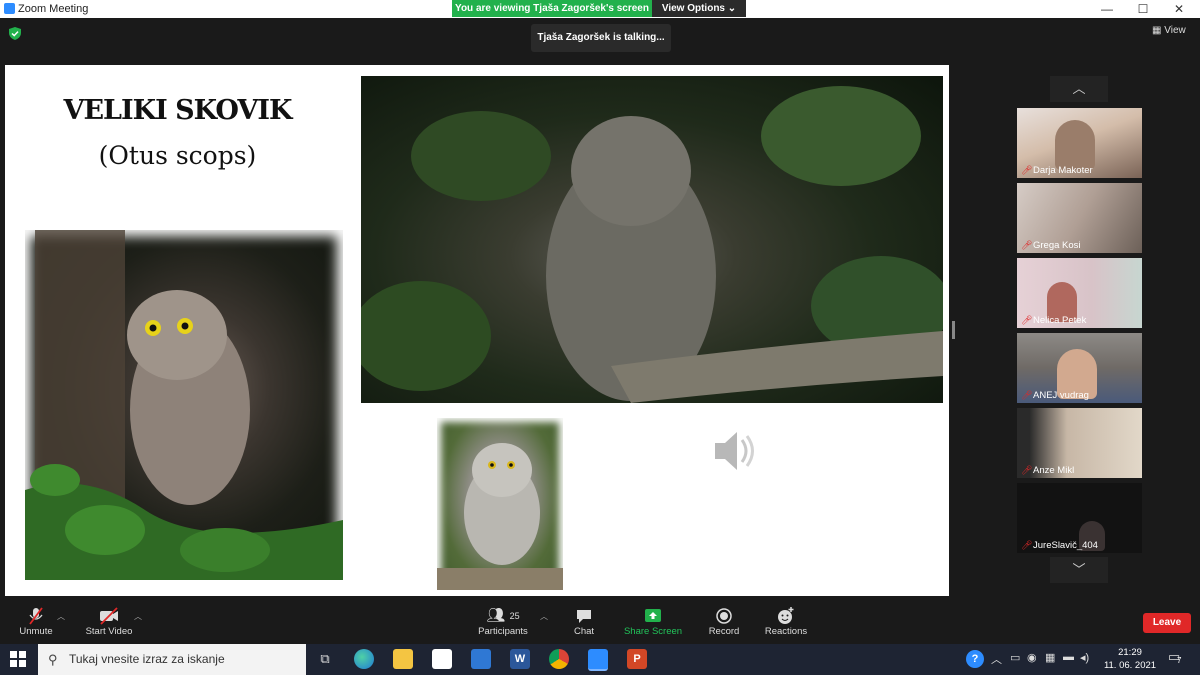 Image resolution: width=1200 pixels, height=675 pixels. I want to click on record-icon, so click(724, 616).